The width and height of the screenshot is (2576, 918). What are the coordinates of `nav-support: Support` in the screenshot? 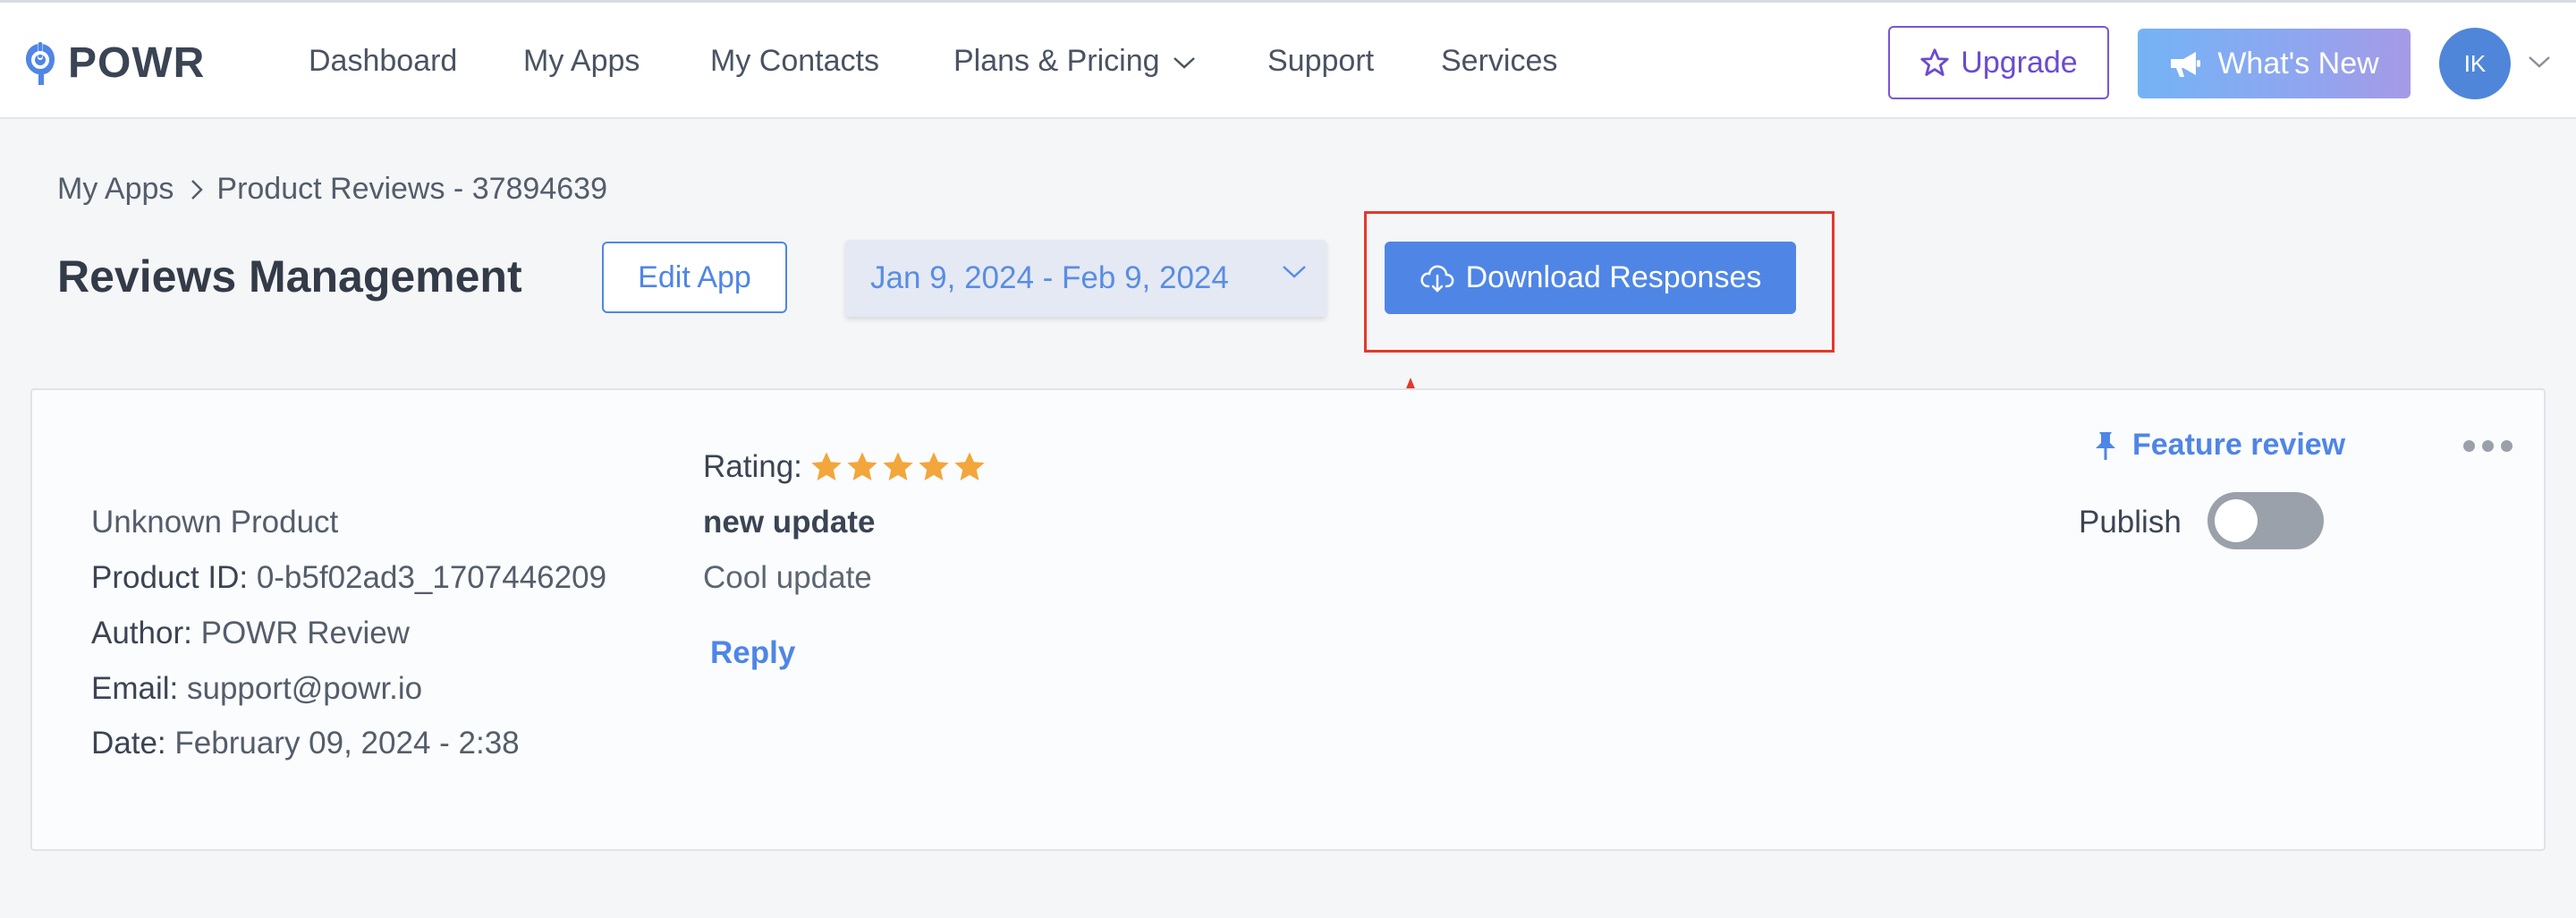 It's located at (1320, 61).